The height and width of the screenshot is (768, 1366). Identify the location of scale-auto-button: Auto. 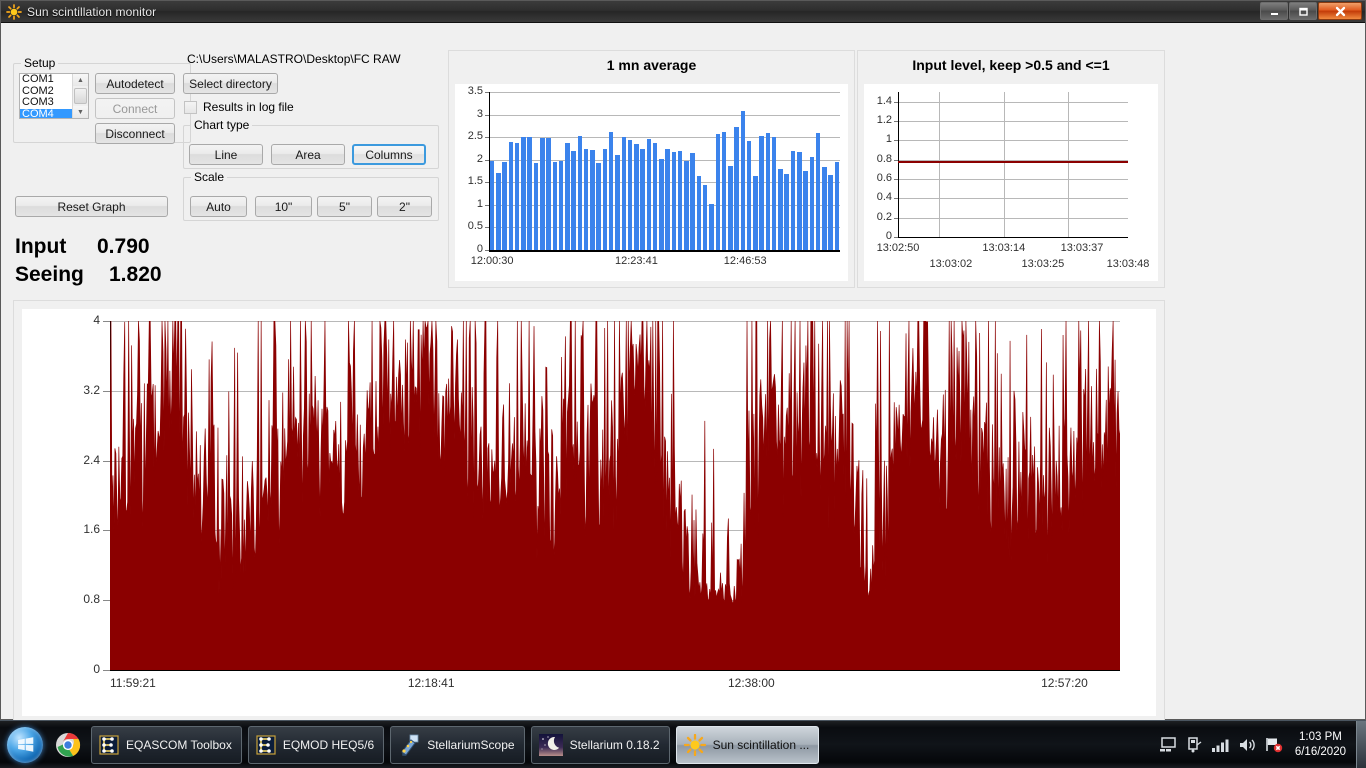
(218, 206).